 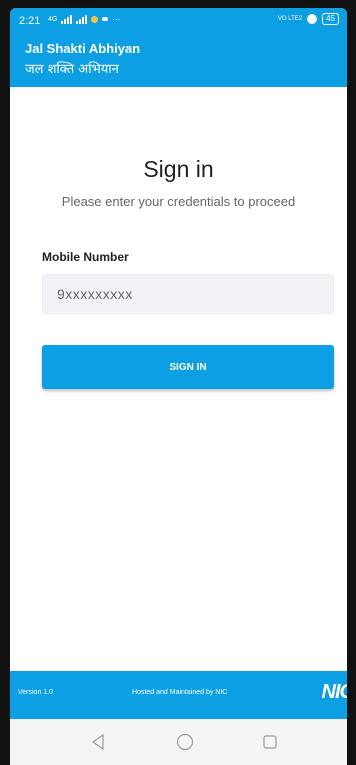 What do you see at coordinates (312, 19) in the screenshot?
I see `alarm-icon` at bounding box center [312, 19].